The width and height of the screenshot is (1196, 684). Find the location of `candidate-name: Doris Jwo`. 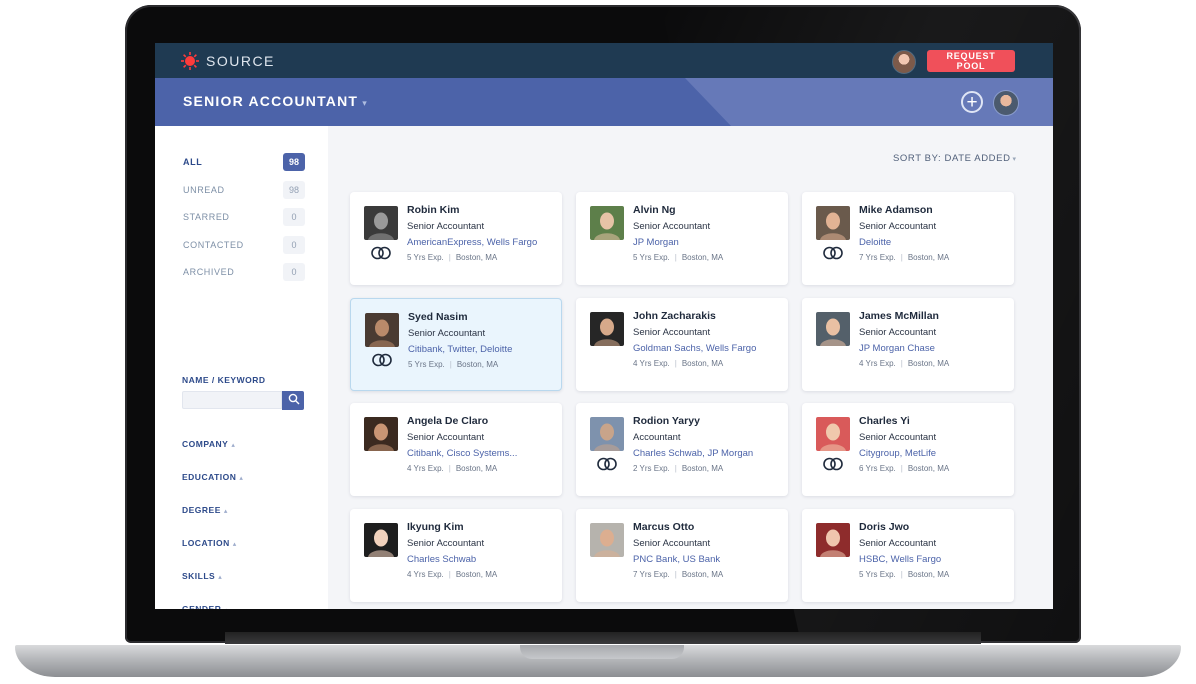

candidate-name: Doris Jwo is located at coordinates (884, 527).